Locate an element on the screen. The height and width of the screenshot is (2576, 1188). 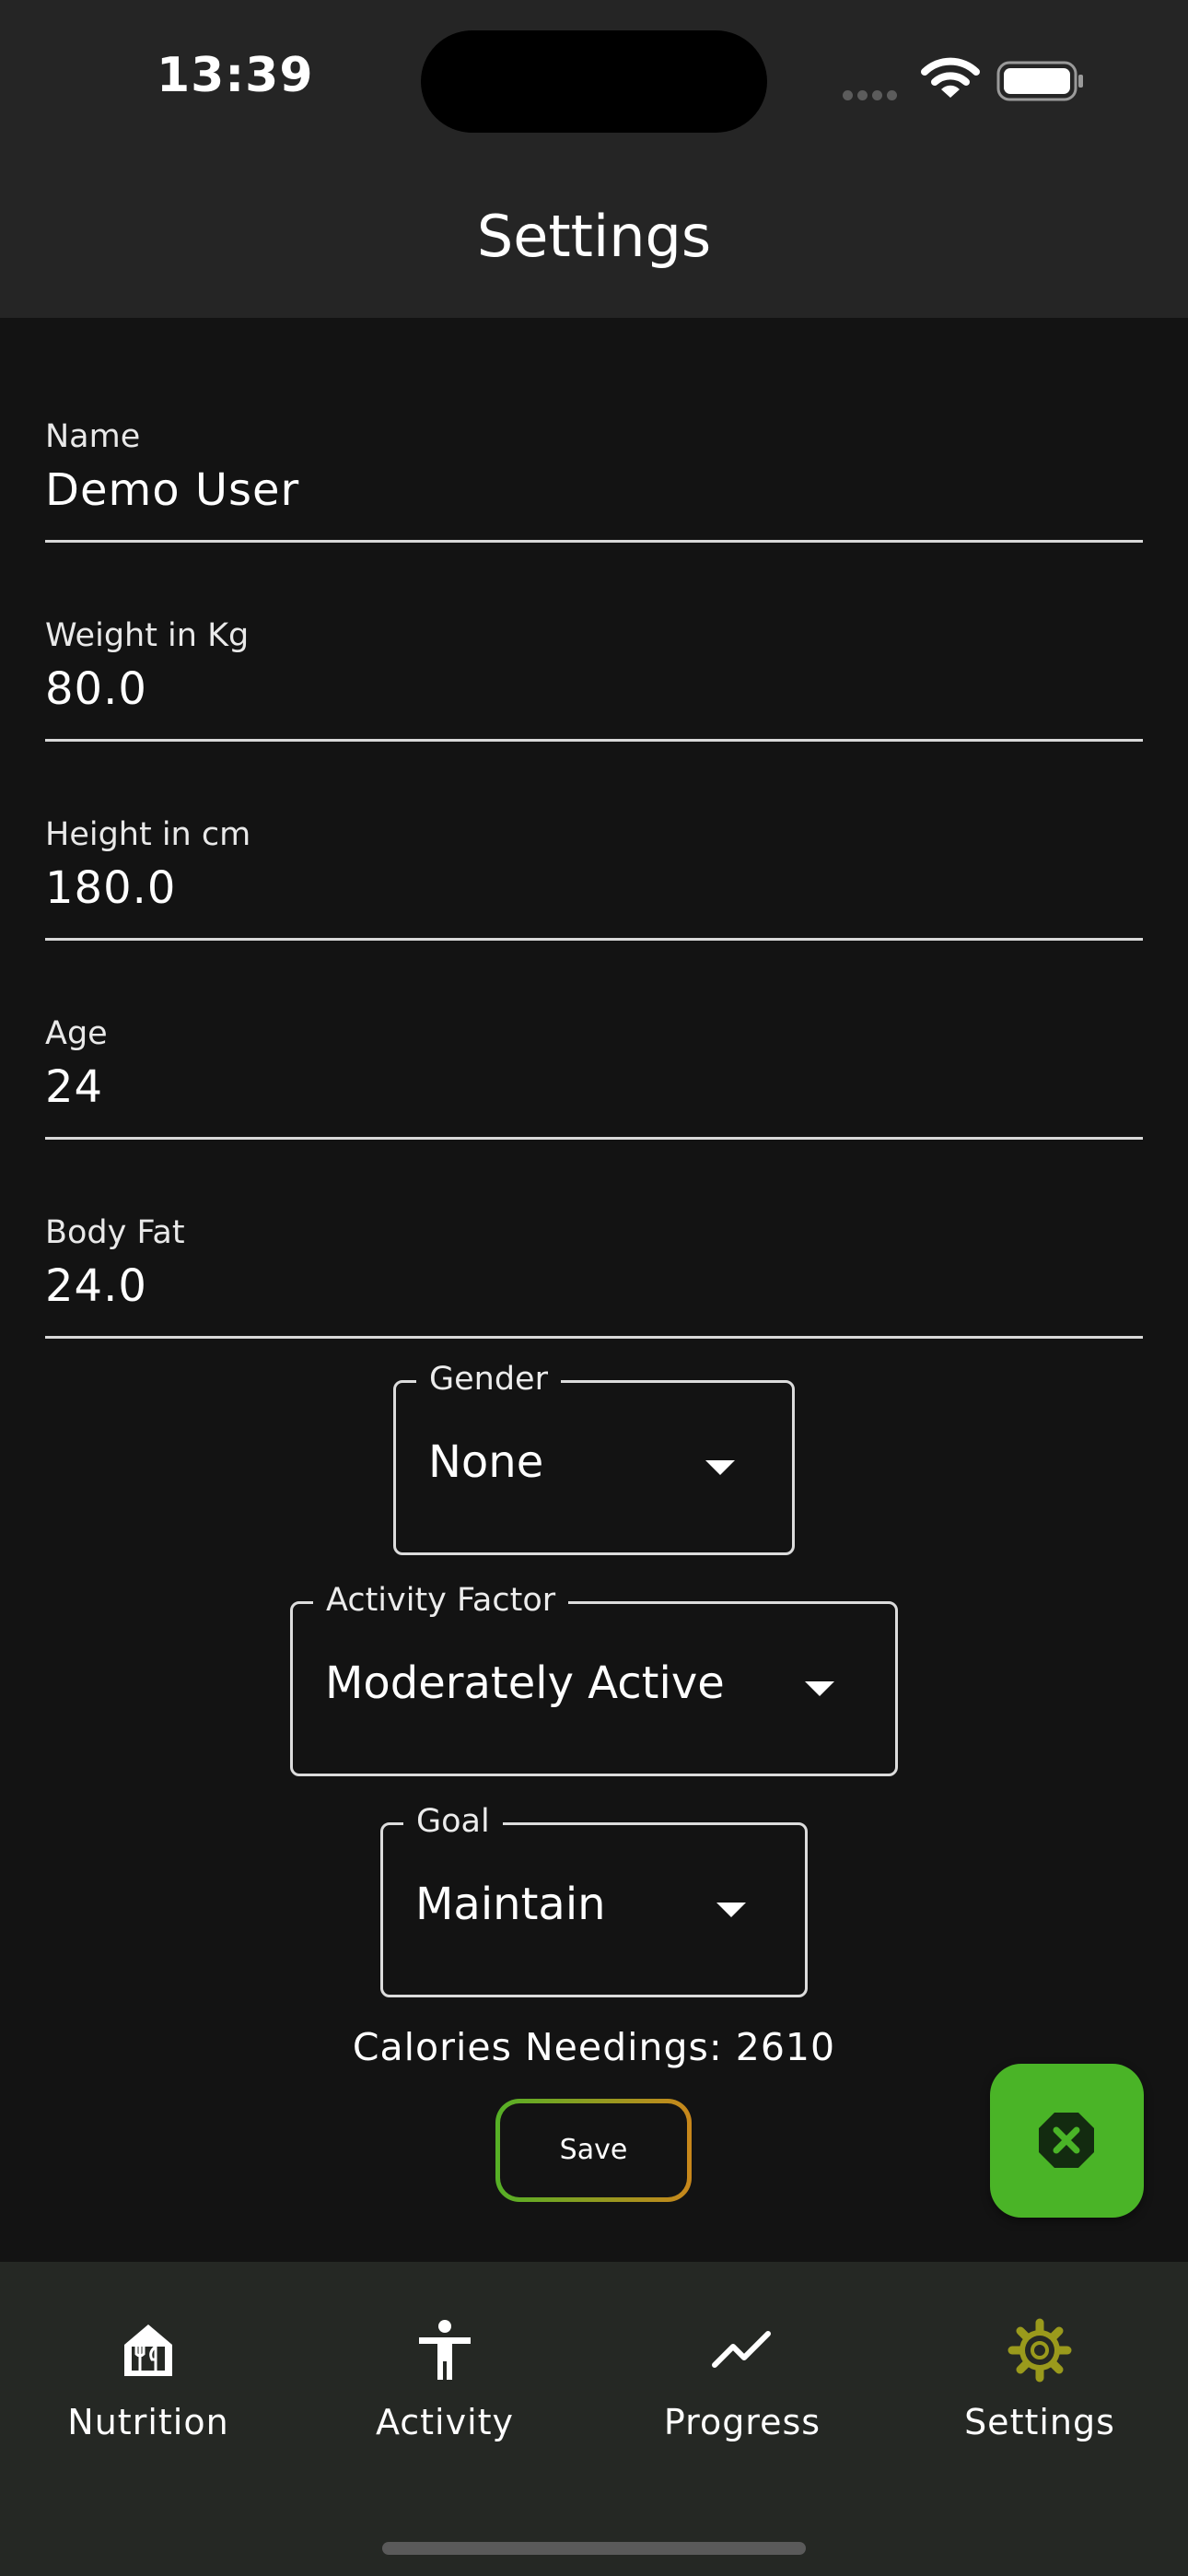
home-indicator is located at coordinates (594, 2548).